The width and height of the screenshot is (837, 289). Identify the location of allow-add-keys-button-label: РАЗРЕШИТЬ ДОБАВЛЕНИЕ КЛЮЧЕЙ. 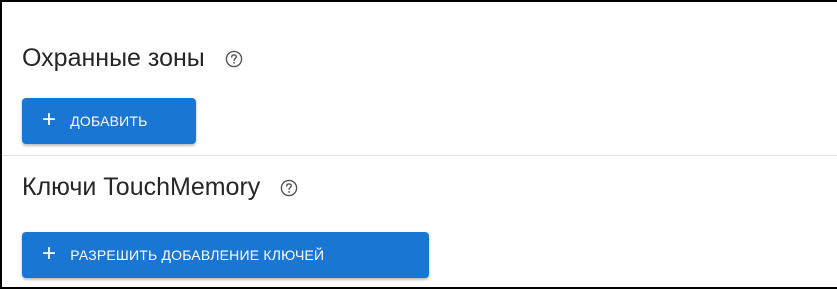
(197, 255).